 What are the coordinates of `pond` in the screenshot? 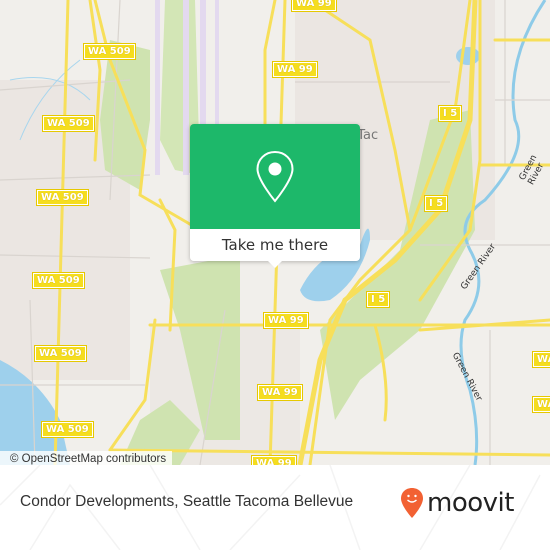 It's located at (468, 56).